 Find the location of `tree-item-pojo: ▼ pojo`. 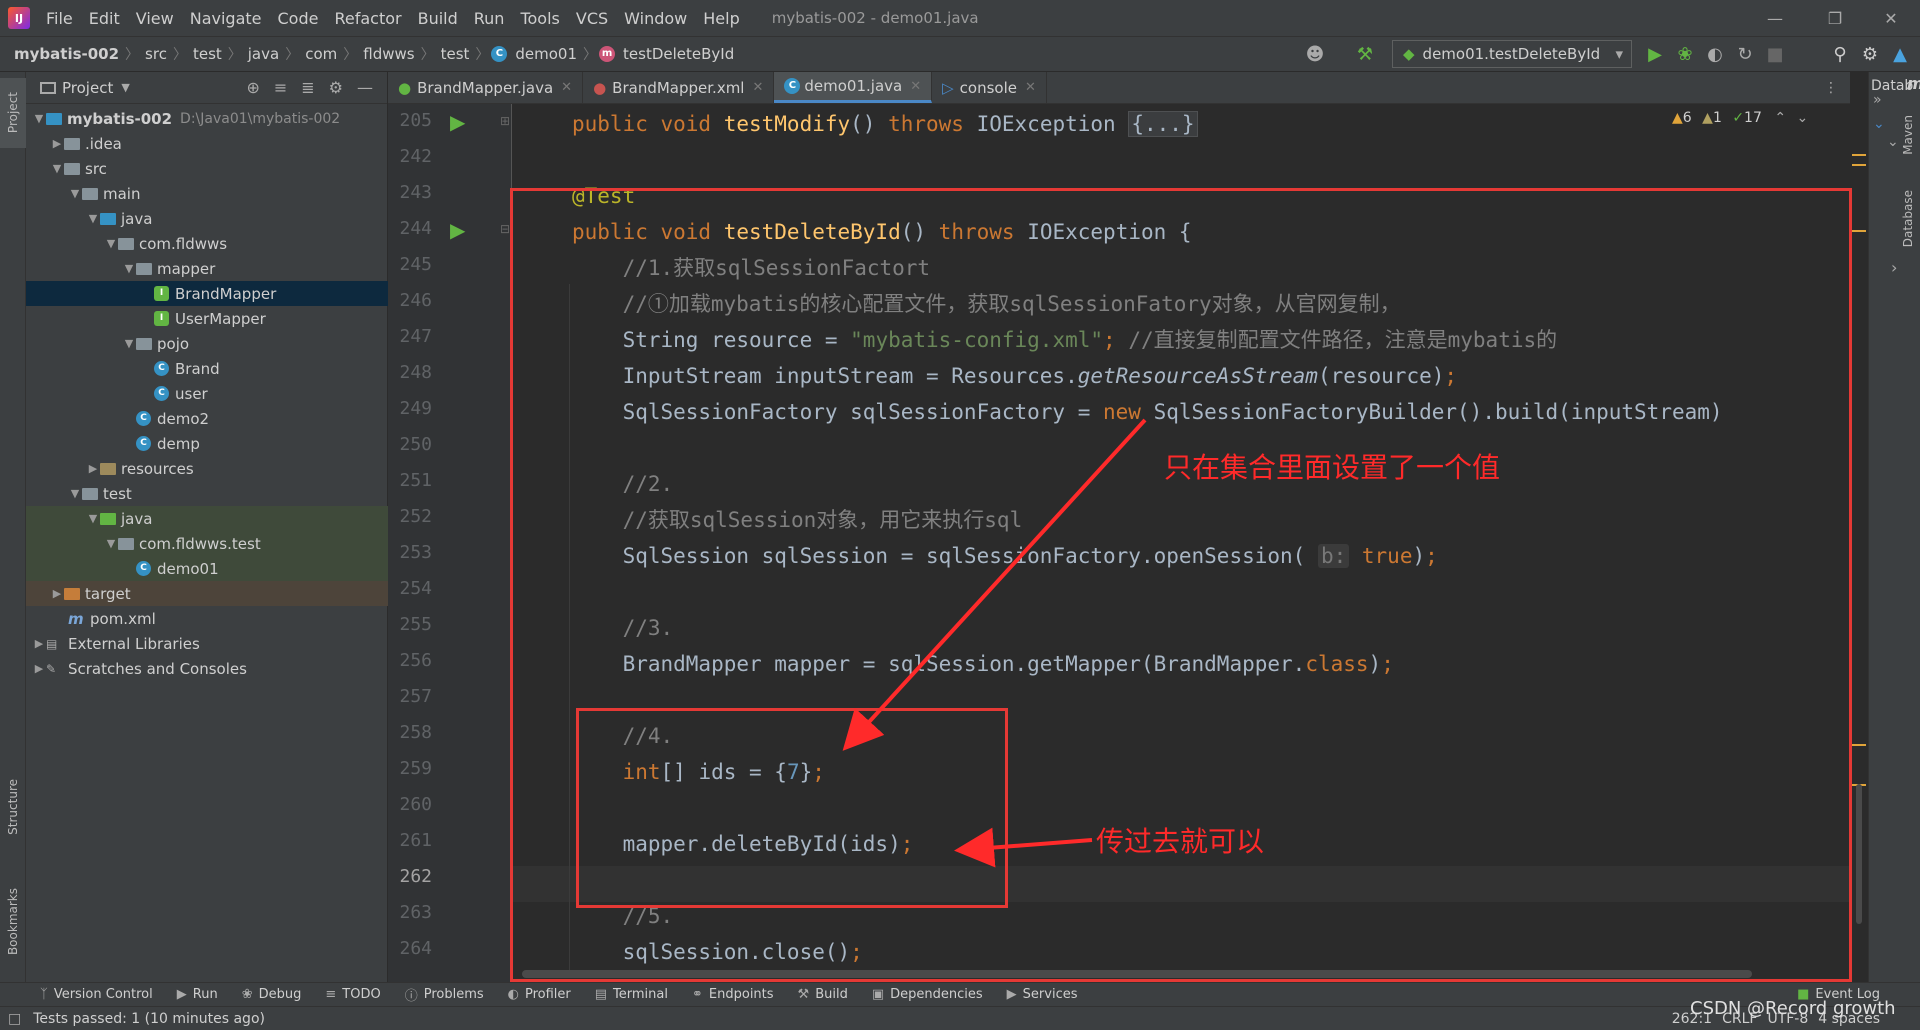

tree-item-pojo: ▼ pojo is located at coordinates (207, 343).